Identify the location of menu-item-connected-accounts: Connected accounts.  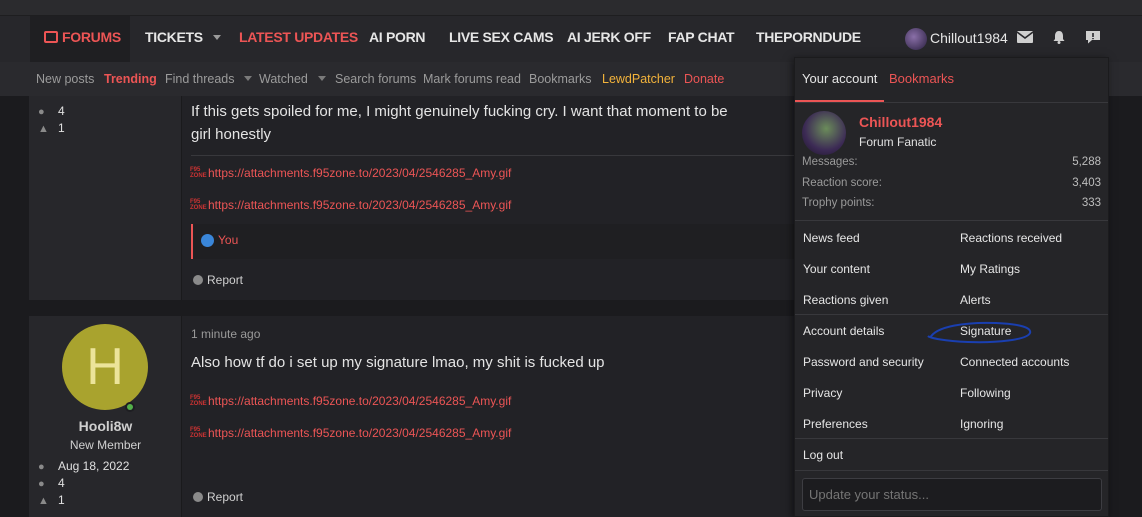
(1014, 362).